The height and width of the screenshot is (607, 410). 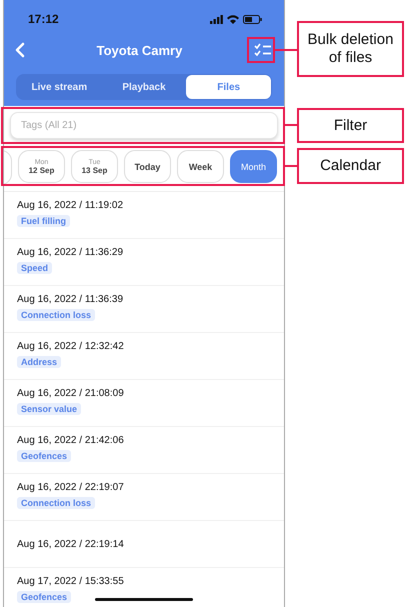 I want to click on event-tag: Fuel filling, so click(x=43, y=221).